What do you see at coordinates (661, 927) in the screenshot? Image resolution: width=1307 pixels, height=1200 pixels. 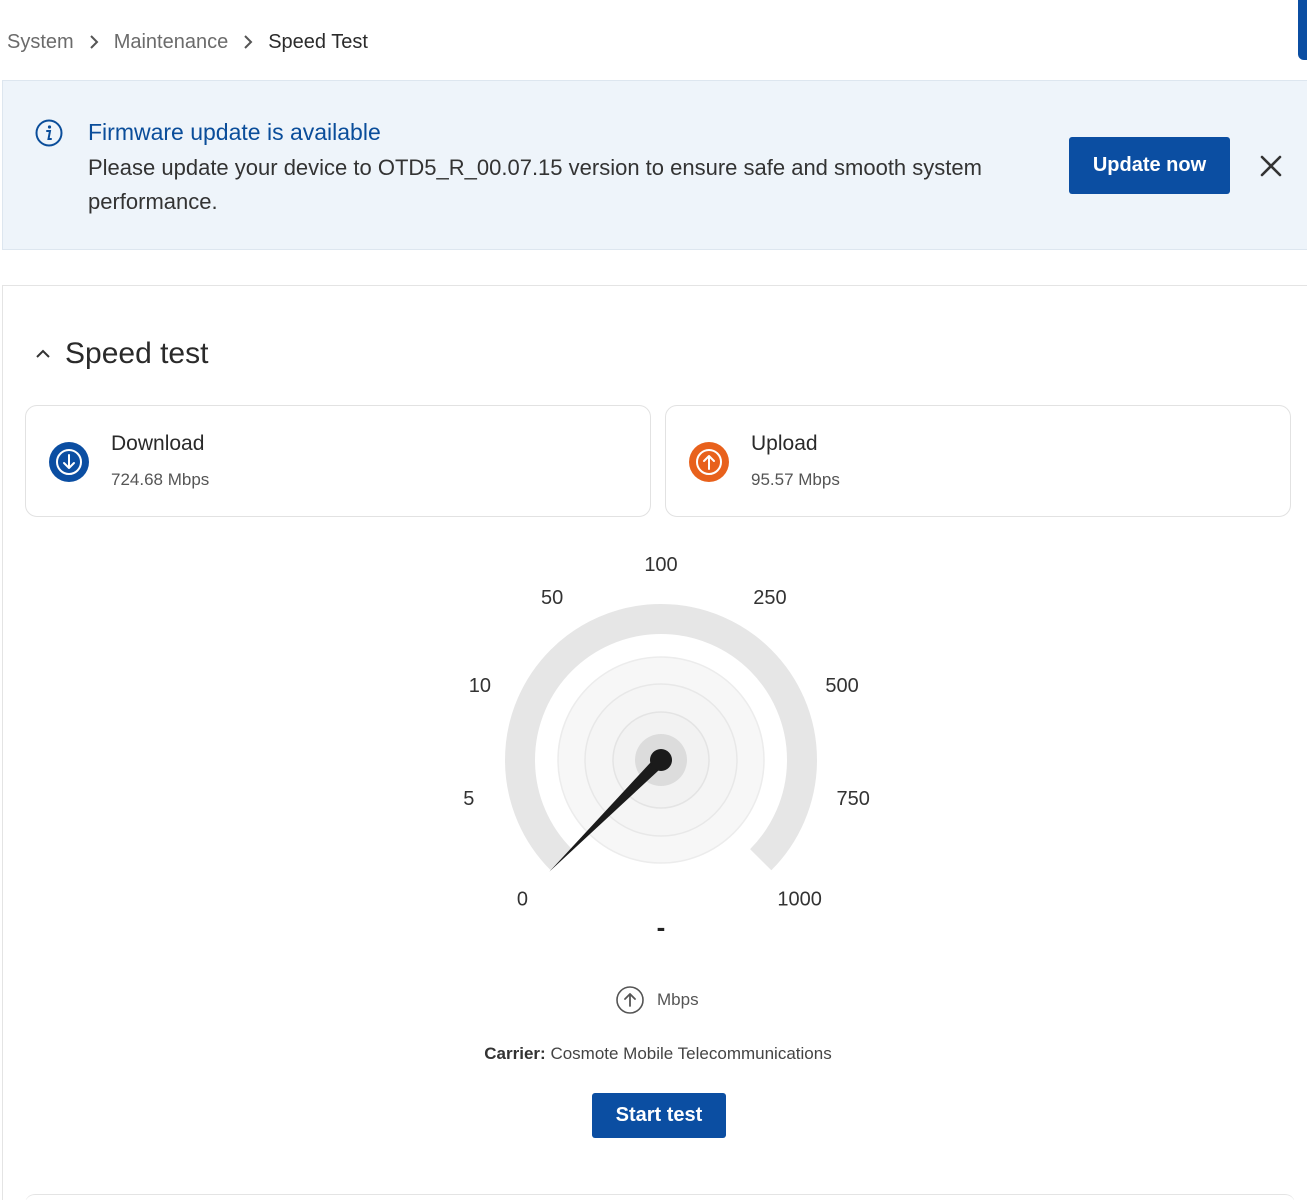 I see `gauge-reading: -` at bounding box center [661, 927].